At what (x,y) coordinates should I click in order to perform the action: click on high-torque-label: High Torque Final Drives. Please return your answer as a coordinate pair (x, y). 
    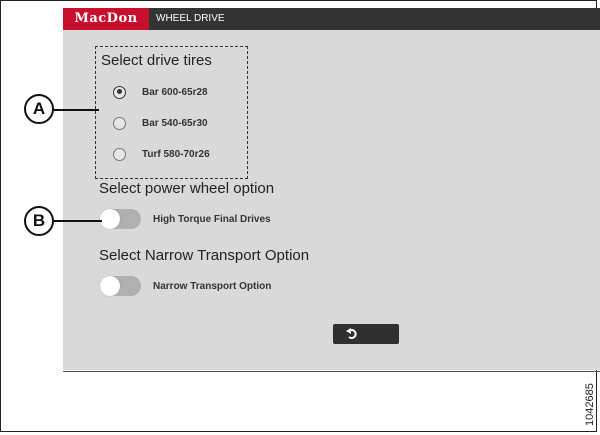
    Looking at the image, I should click on (212, 219).